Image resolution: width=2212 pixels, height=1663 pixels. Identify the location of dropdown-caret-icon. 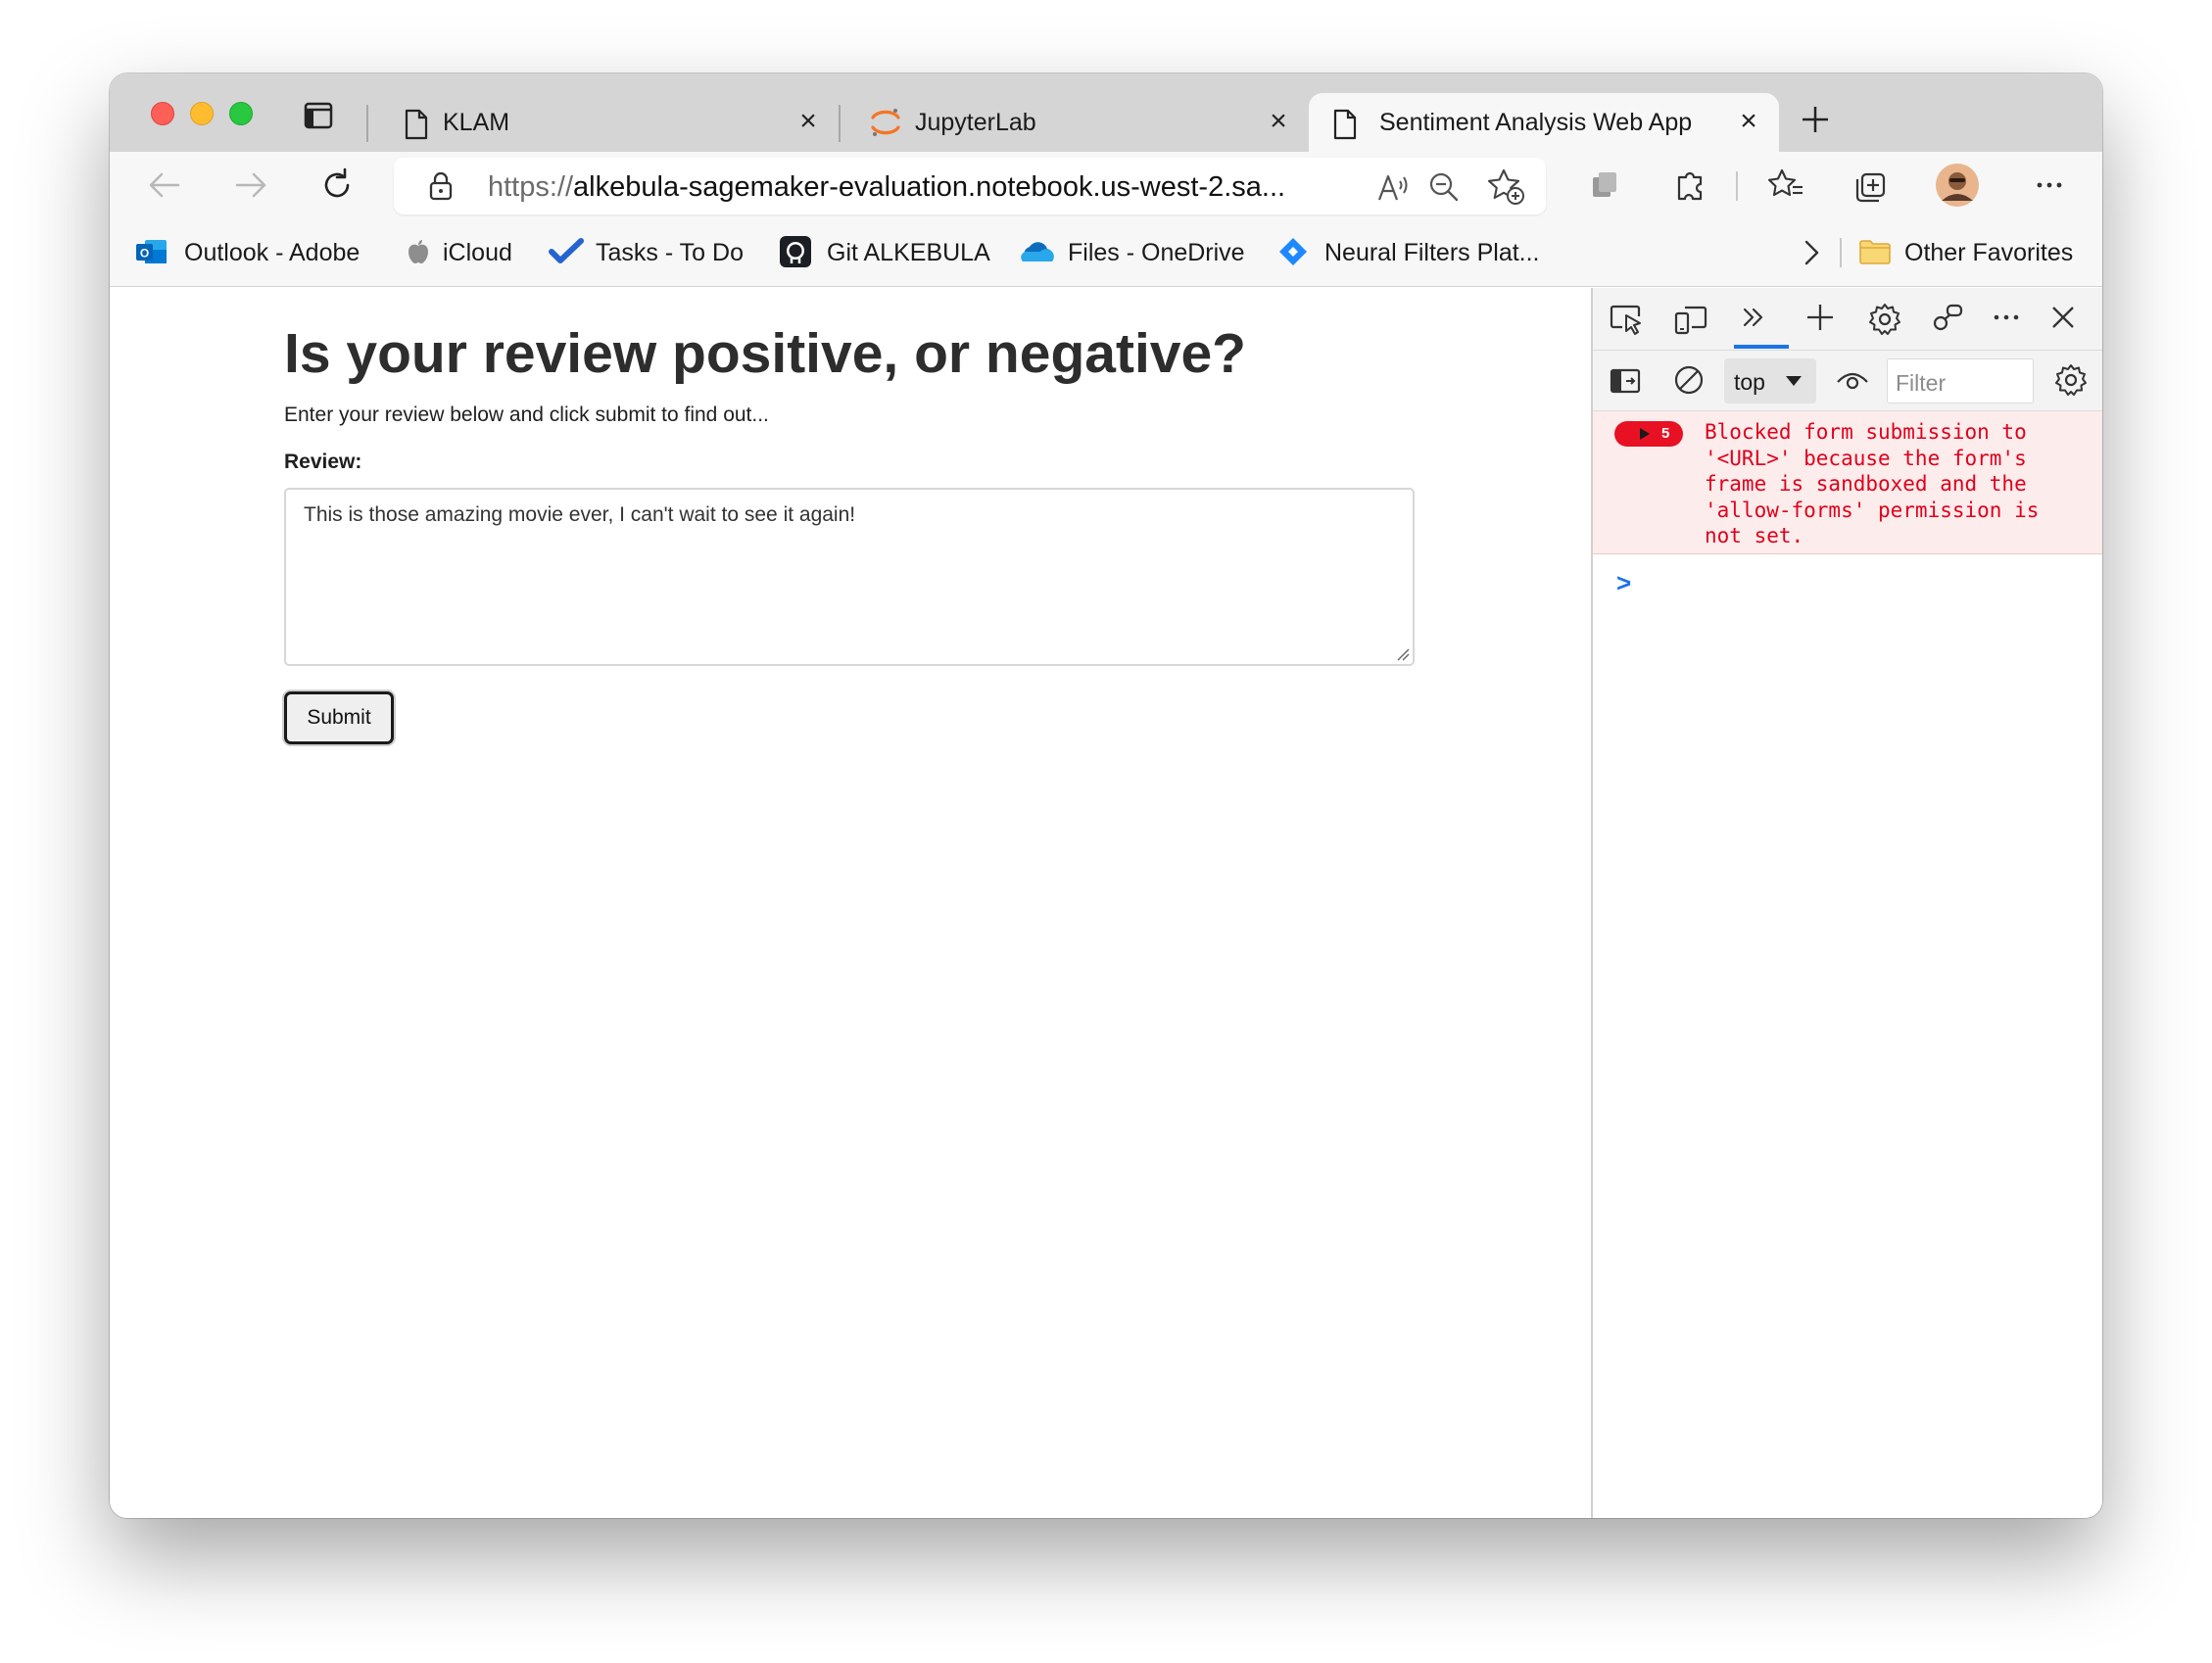
(1793, 381).